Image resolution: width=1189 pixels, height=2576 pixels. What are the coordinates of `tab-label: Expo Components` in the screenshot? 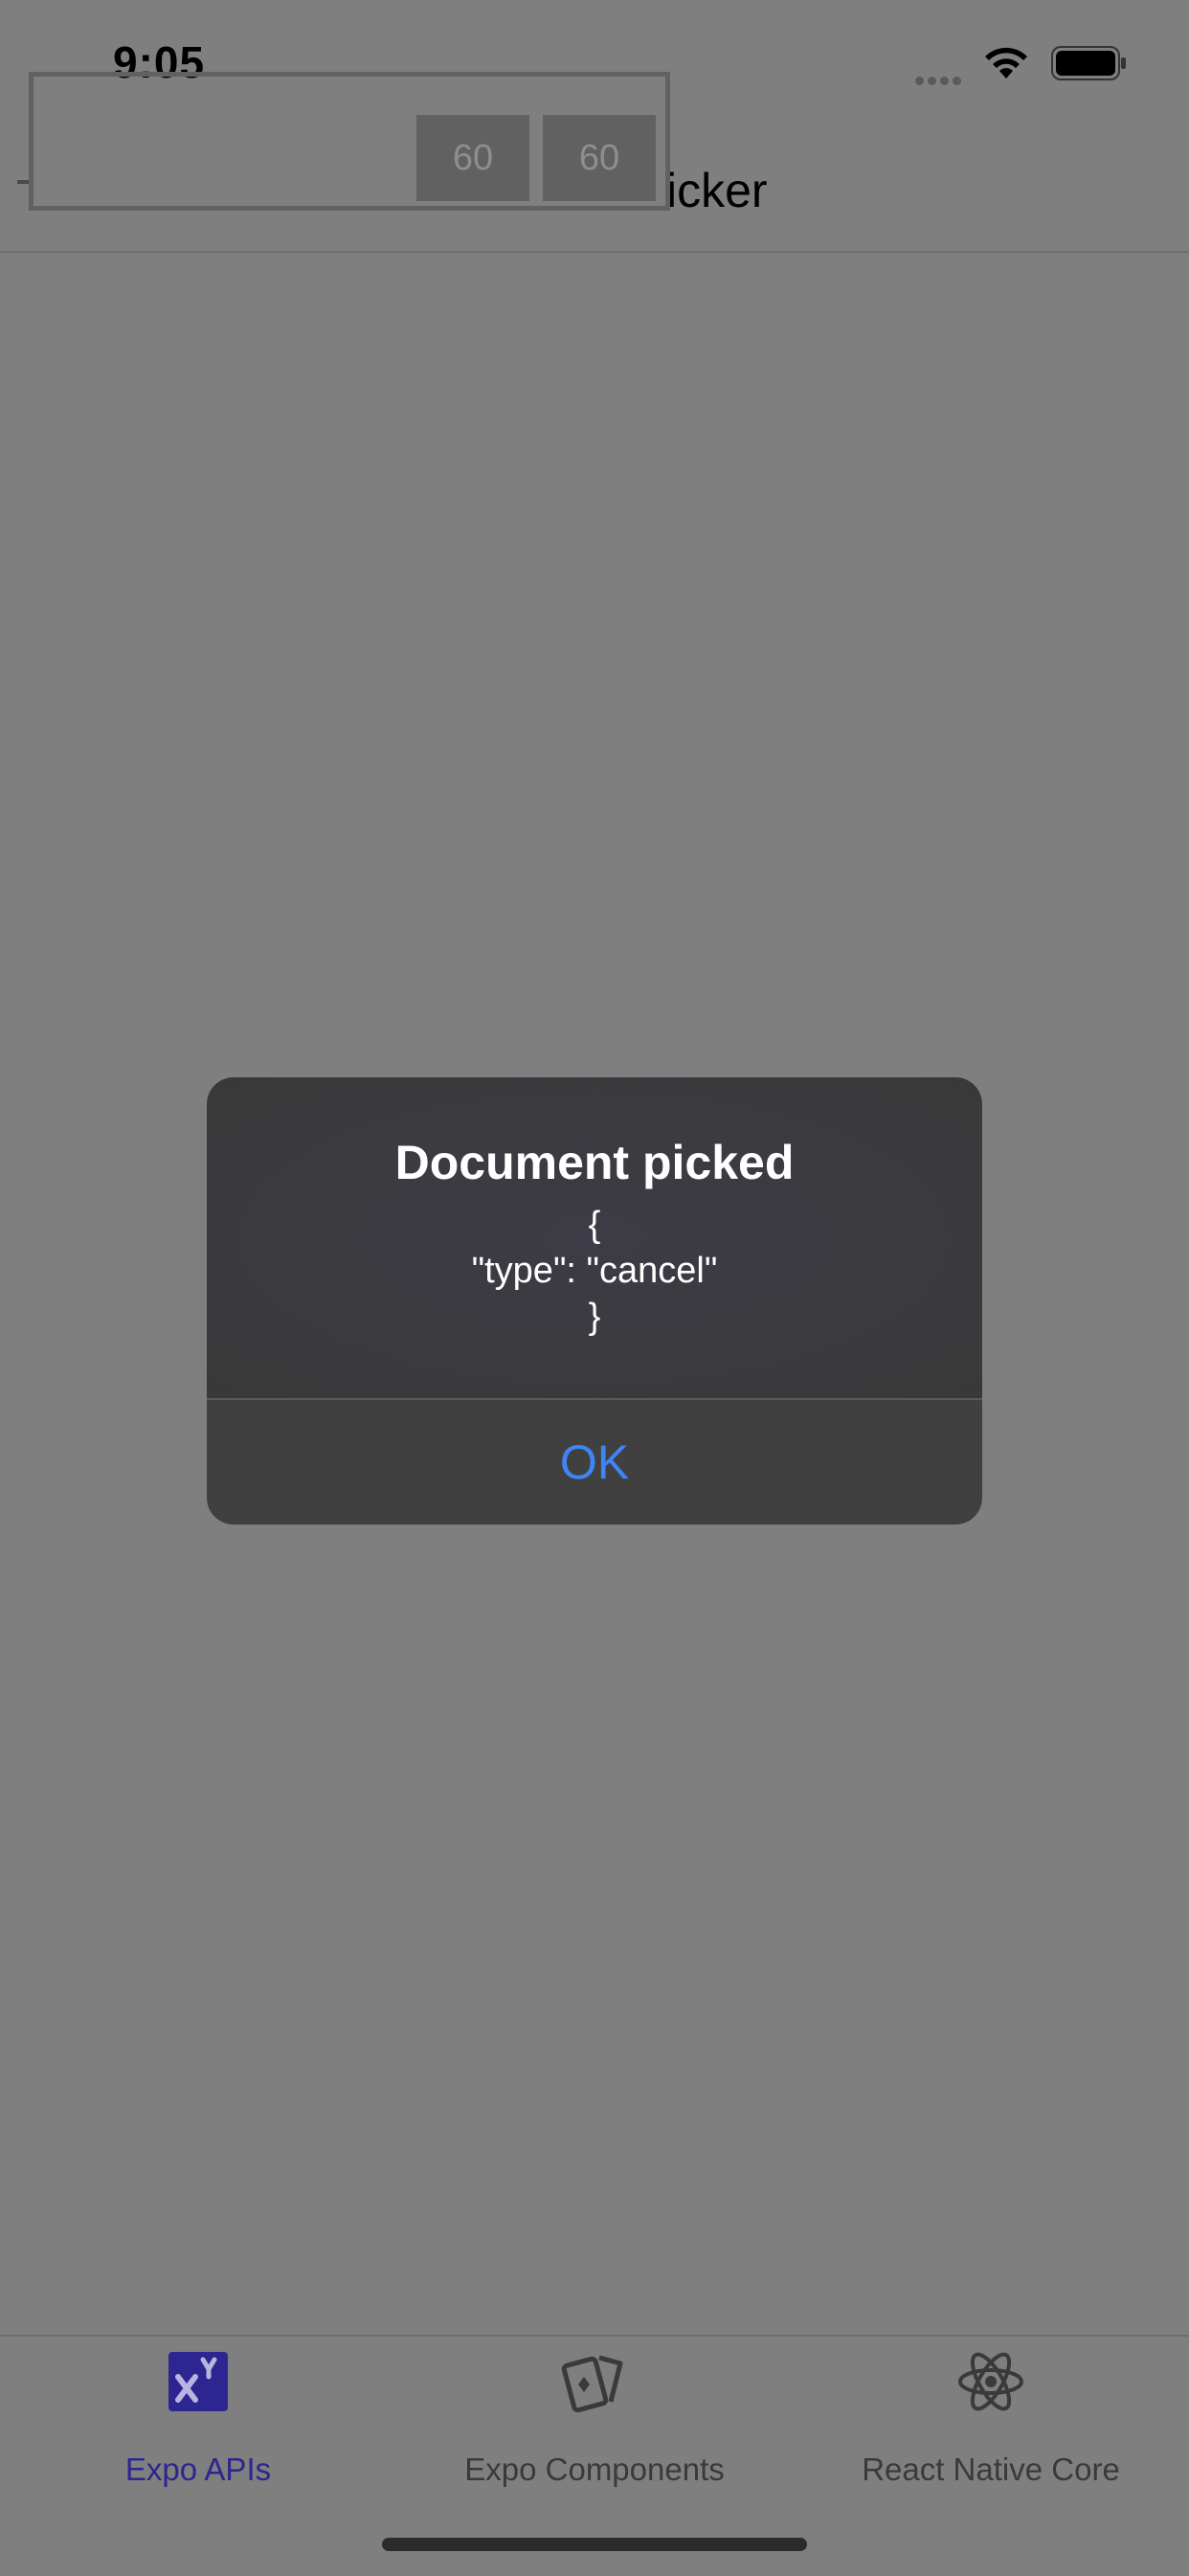 It's located at (594, 2469).